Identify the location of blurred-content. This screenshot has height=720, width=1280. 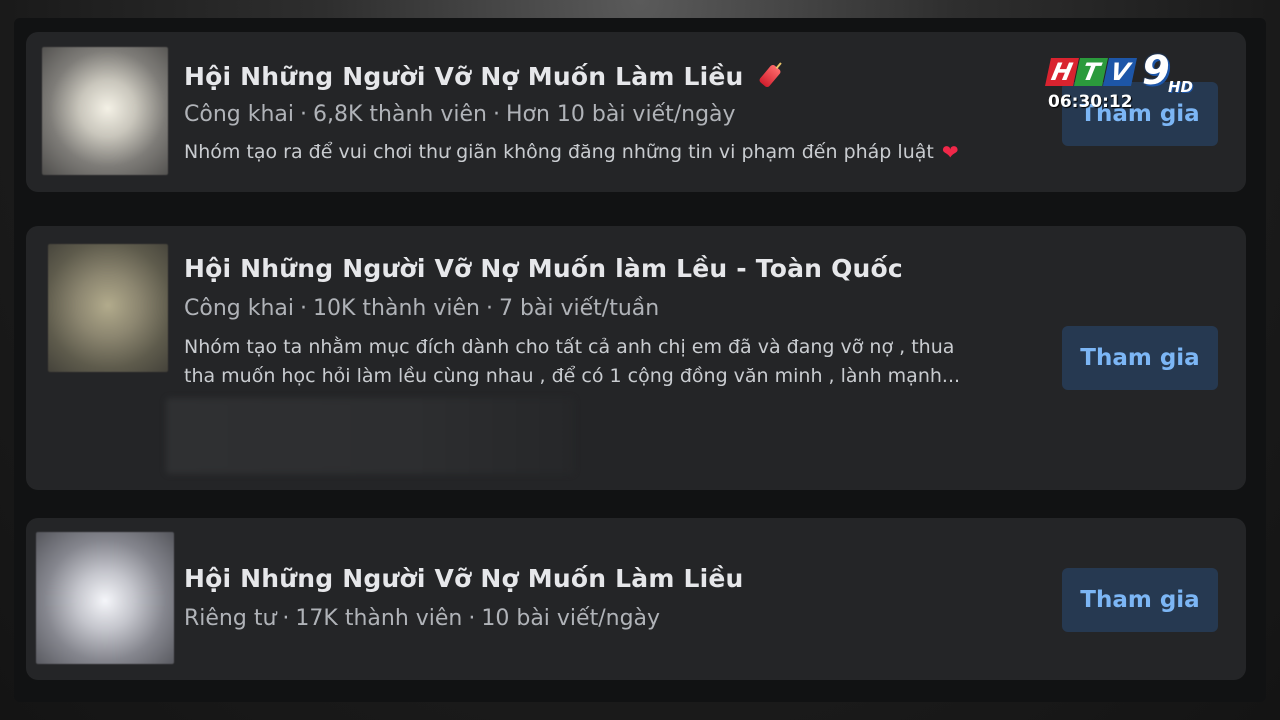
(370, 436).